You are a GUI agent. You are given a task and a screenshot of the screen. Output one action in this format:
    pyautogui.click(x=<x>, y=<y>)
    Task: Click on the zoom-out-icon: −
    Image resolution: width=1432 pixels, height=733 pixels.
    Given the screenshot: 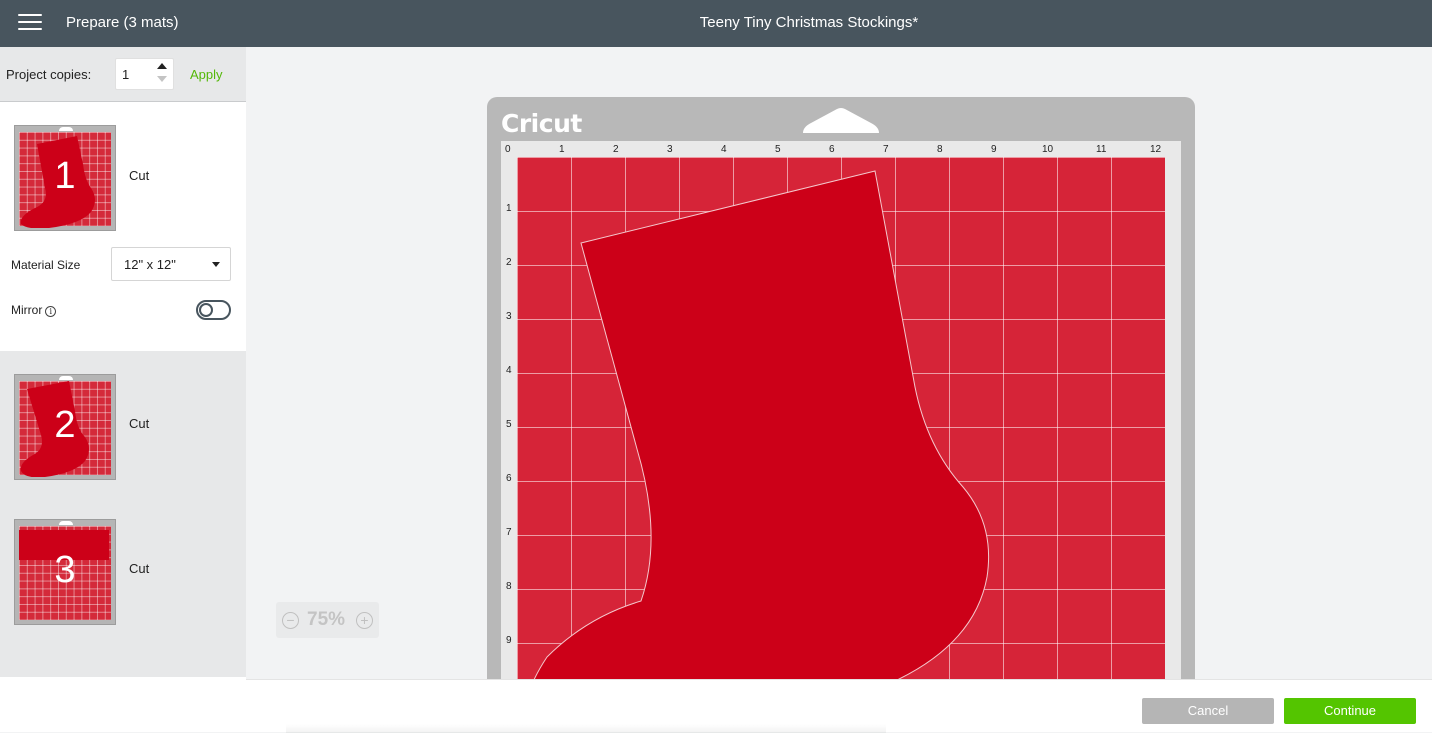 What is the action you would take?
    pyautogui.click(x=290, y=620)
    